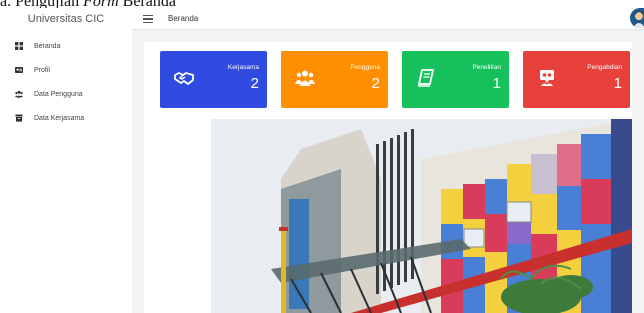  I want to click on top-navbar: Beranda, so click(388, 19).